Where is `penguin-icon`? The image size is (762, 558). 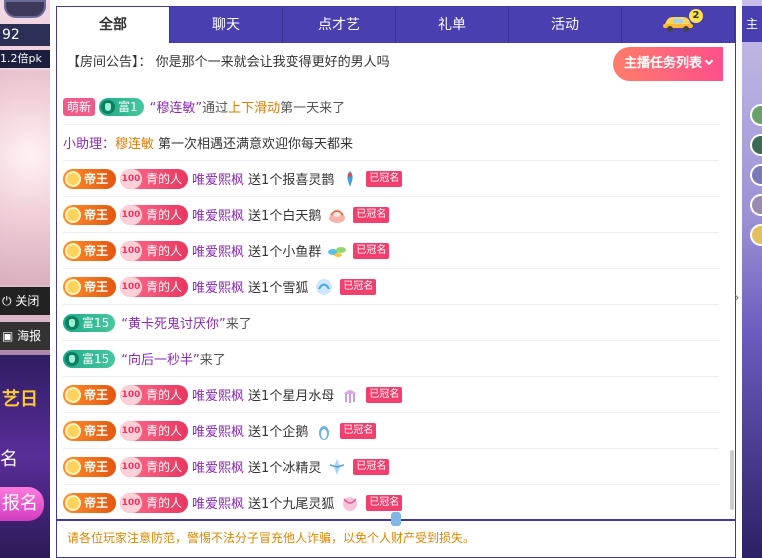
penguin-icon is located at coordinates (324, 432).